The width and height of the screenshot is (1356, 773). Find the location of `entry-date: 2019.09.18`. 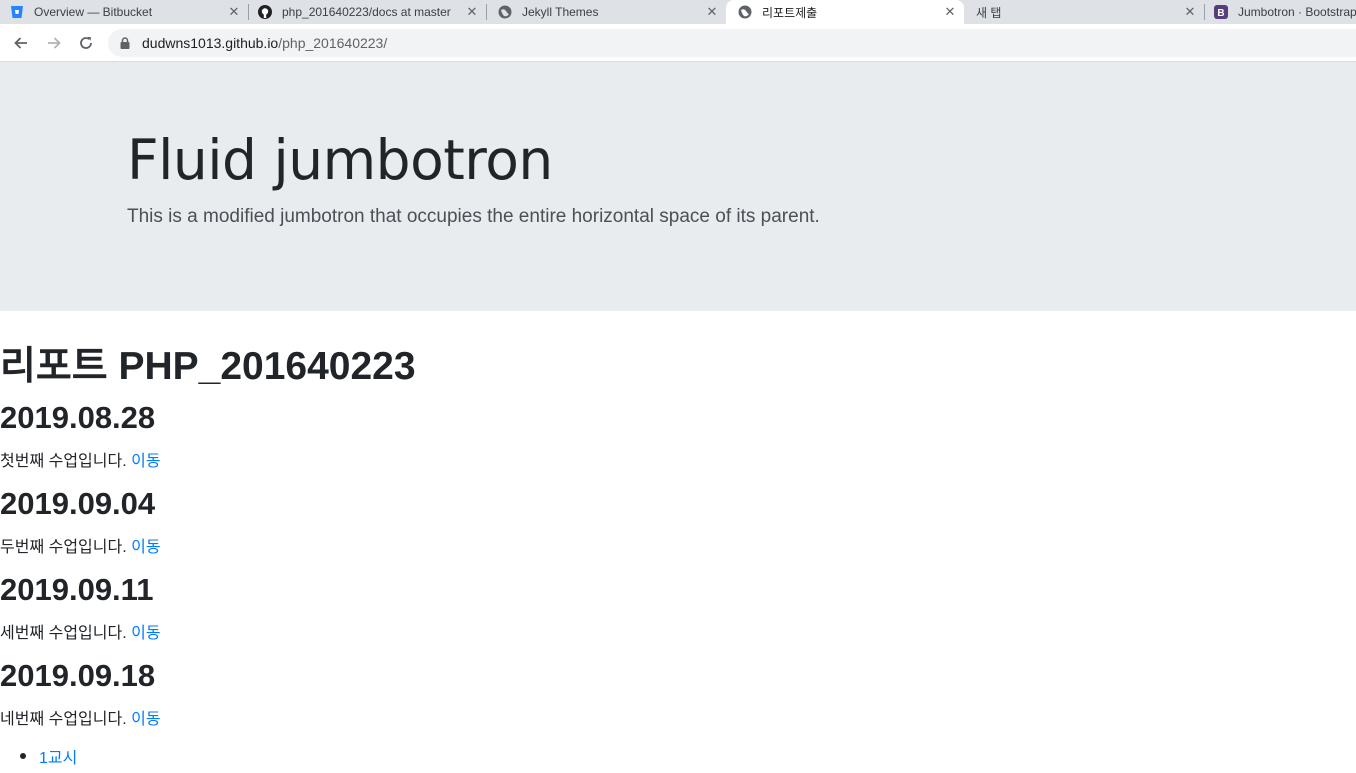

entry-date: 2019.09.18 is located at coordinates (78, 675).